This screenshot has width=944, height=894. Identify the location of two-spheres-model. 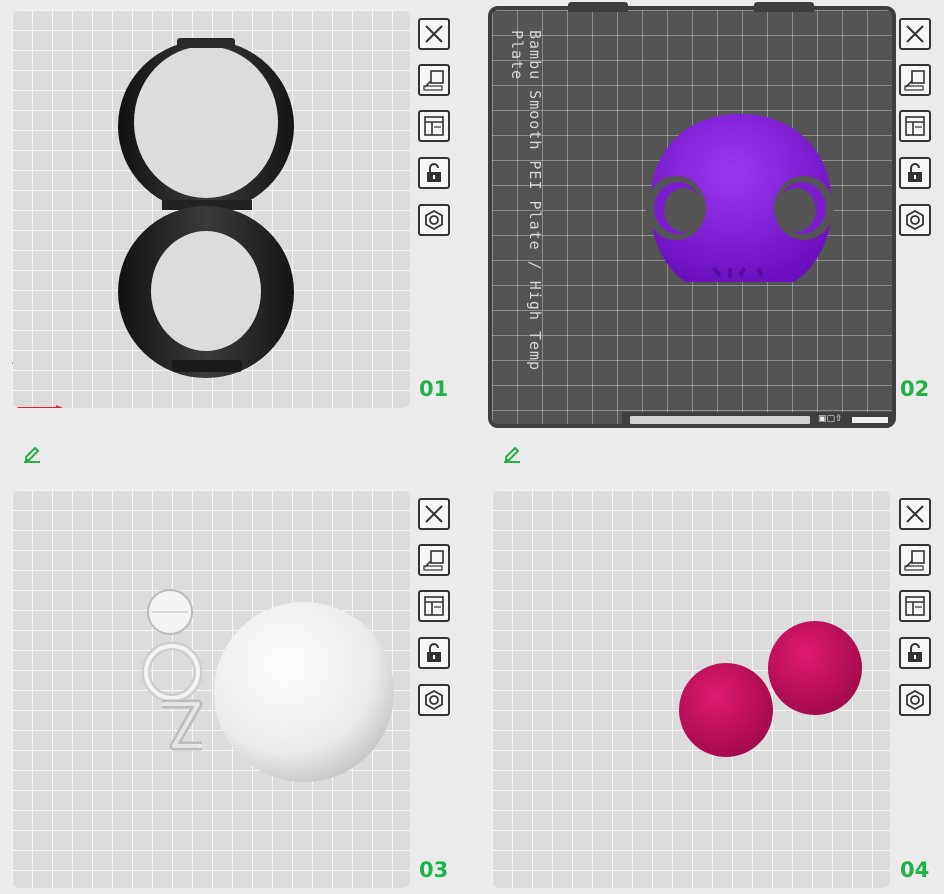
(770, 689).